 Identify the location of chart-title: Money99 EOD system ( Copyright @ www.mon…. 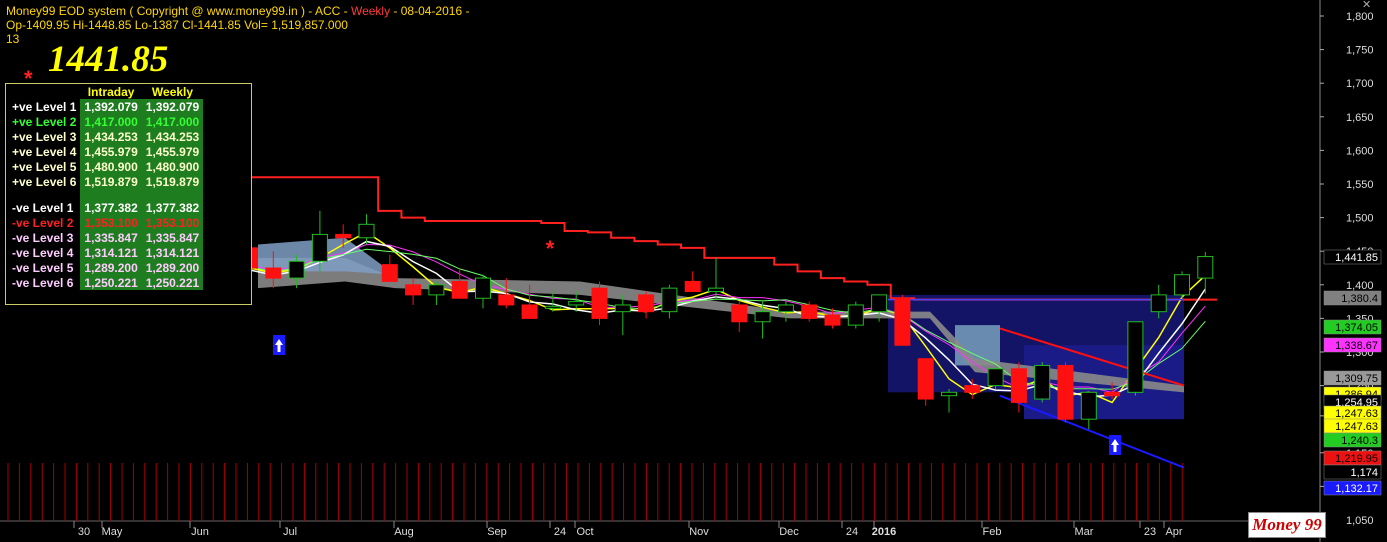
(237, 11).